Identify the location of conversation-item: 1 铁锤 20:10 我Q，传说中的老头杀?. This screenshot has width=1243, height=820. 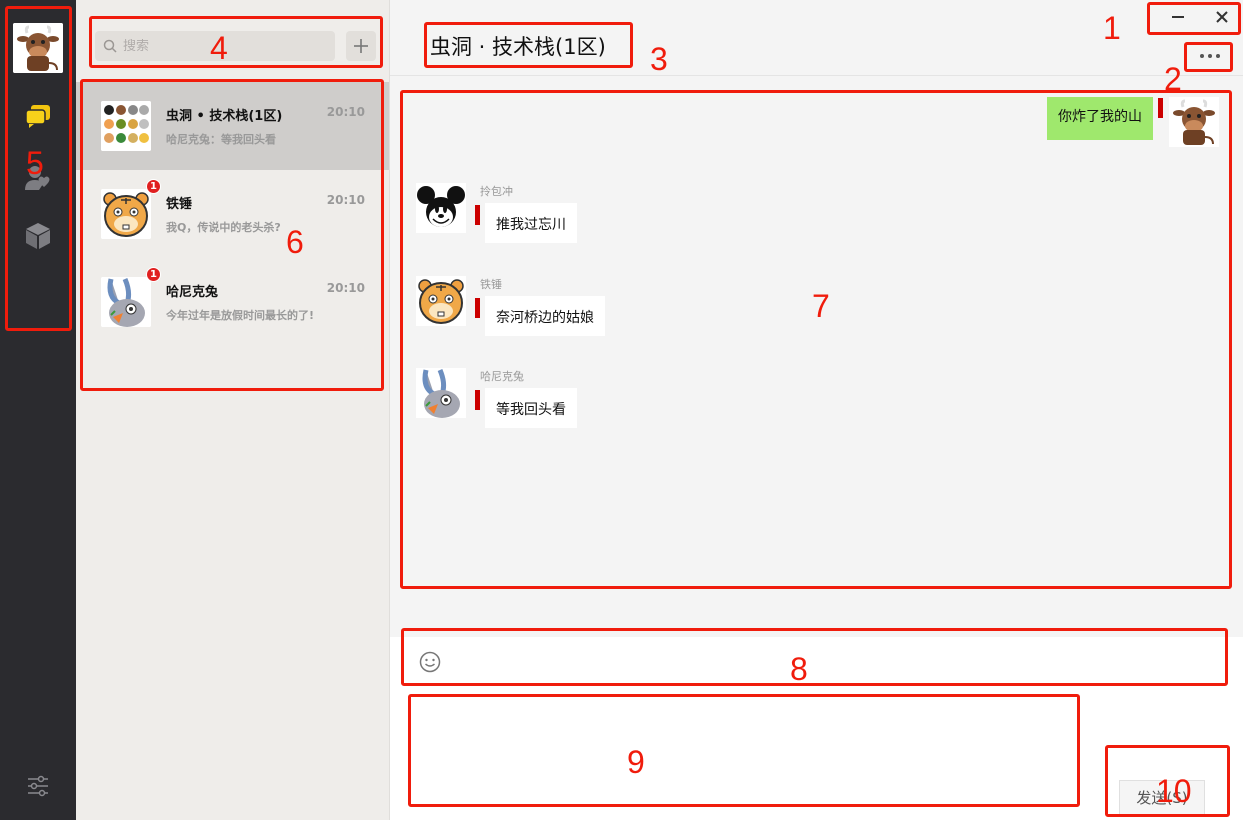
(232, 214).